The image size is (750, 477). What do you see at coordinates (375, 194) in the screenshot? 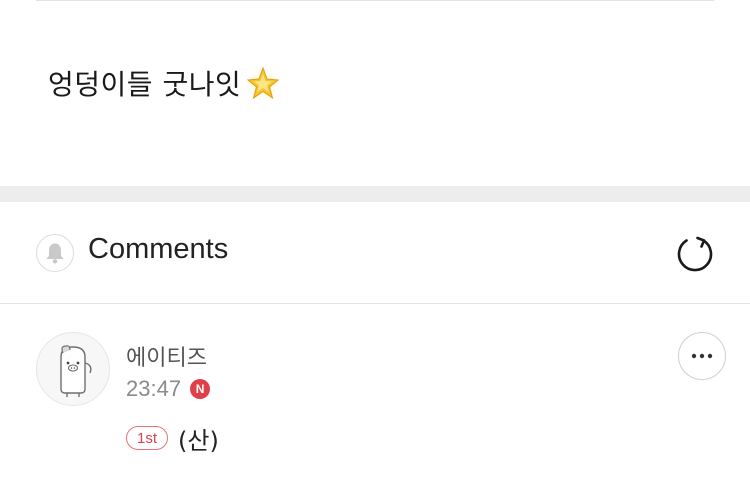
I see `section-separator` at bounding box center [375, 194].